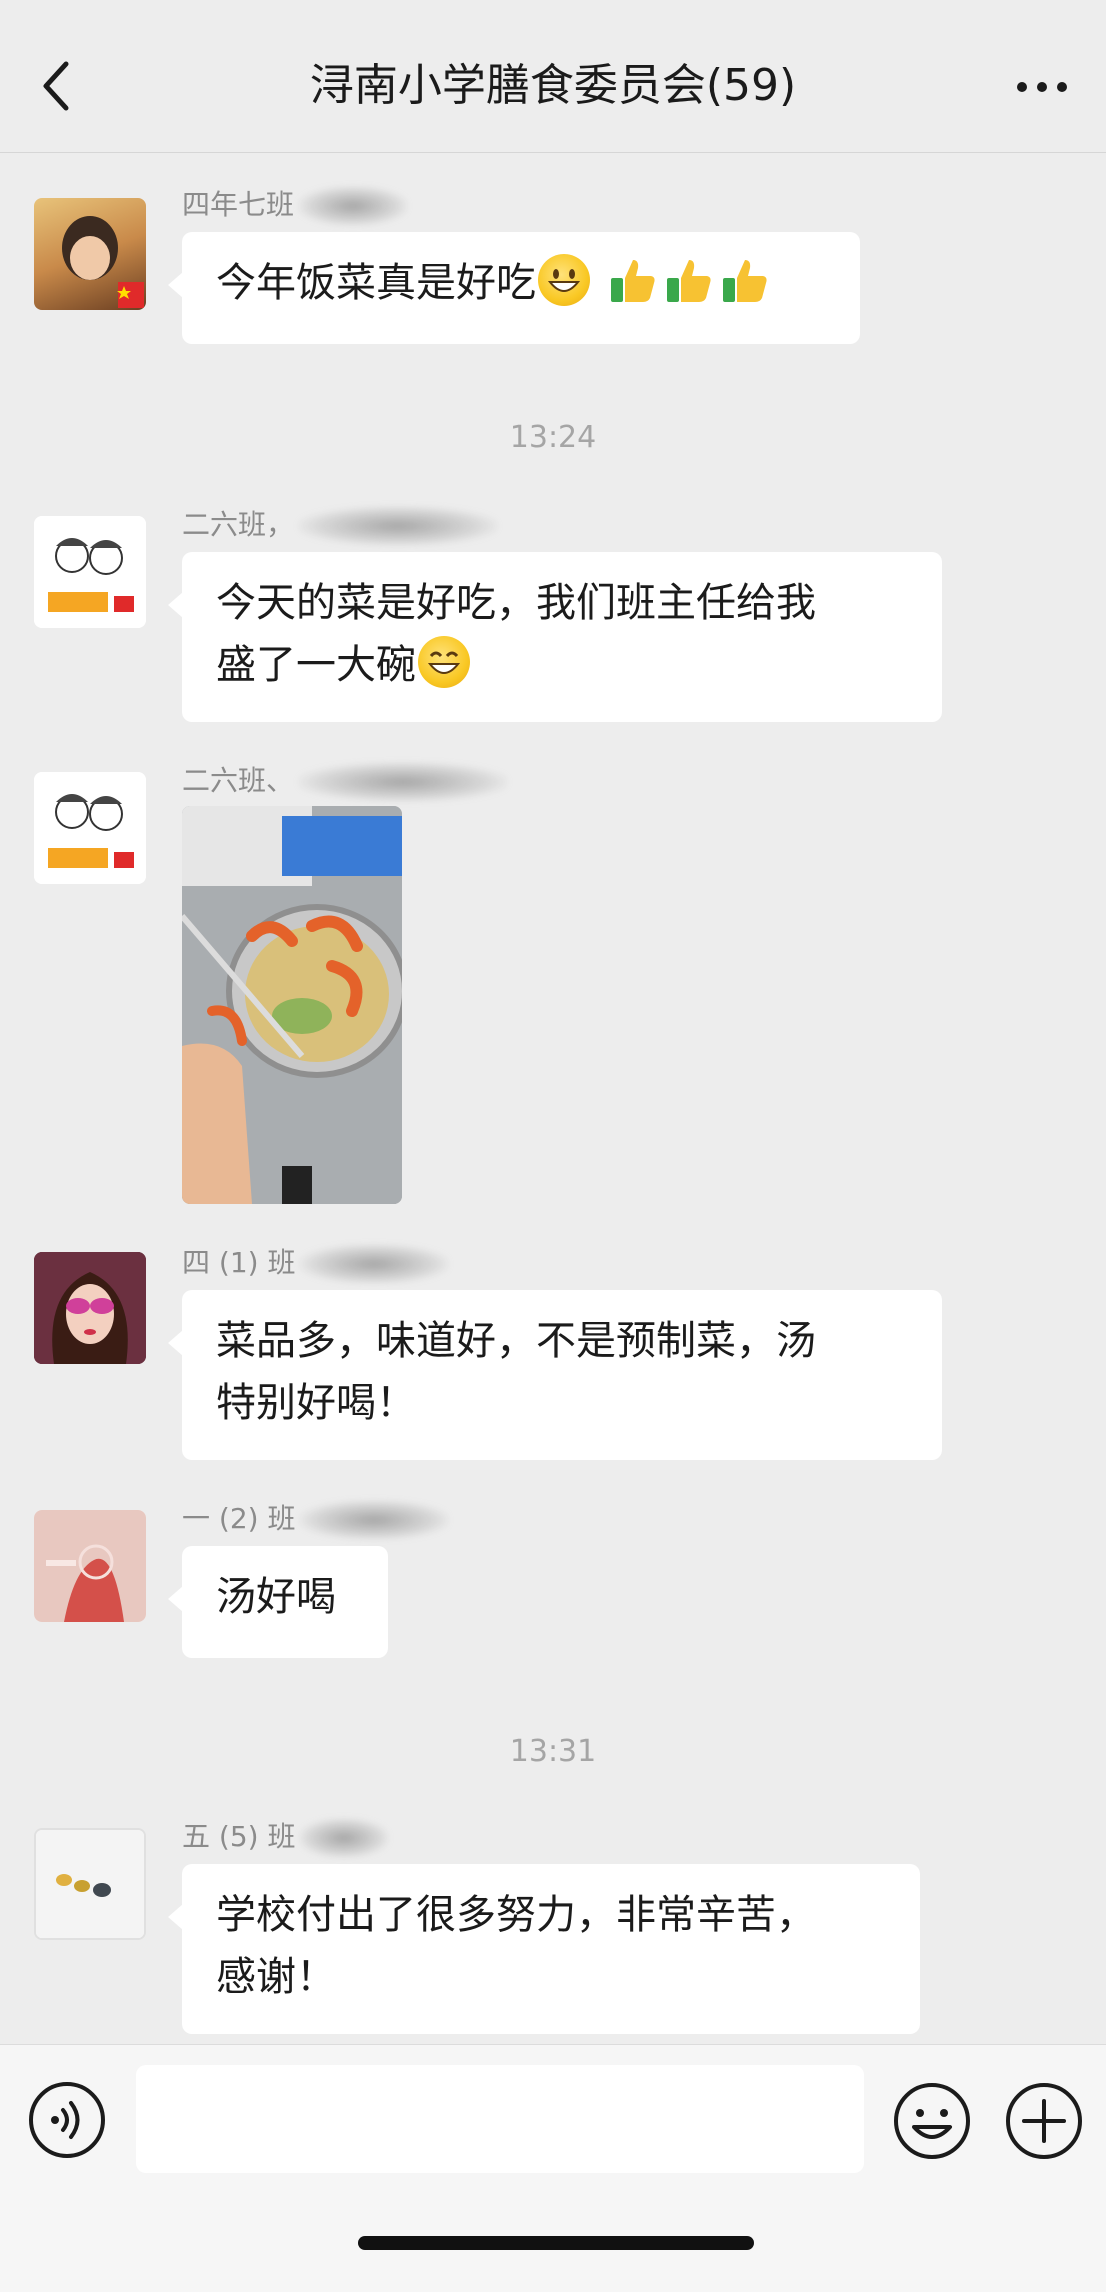  What do you see at coordinates (286, 1838) in the screenshot?
I see `sender-name: 五 (5) 班` at bounding box center [286, 1838].